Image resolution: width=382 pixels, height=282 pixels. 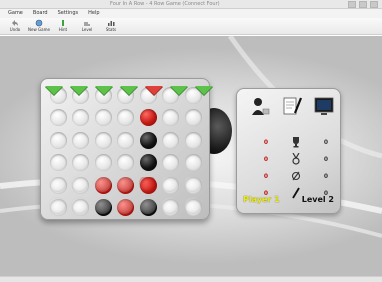 I want to click on menu-game: Game, so click(x=15, y=13).